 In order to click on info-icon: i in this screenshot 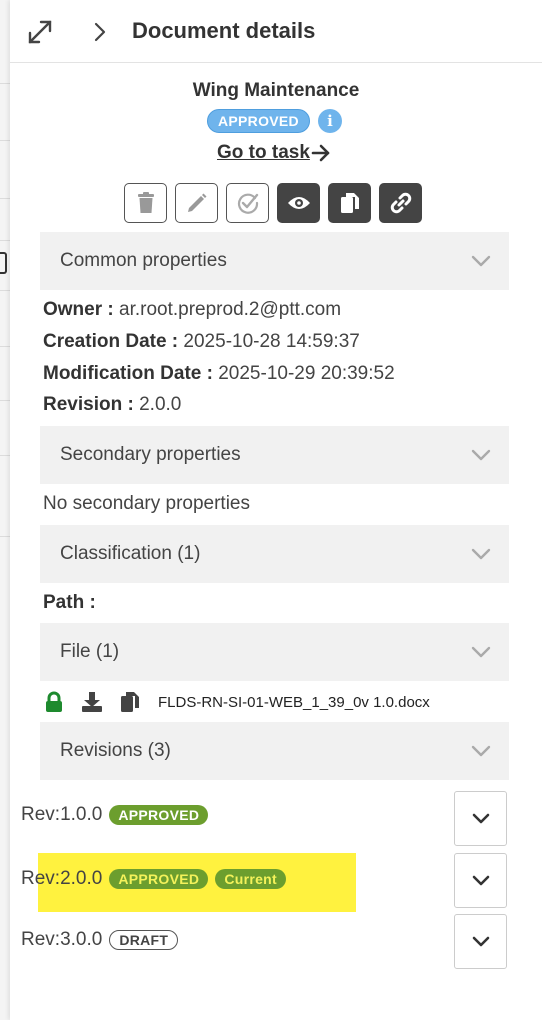, I will do `click(329, 121)`.